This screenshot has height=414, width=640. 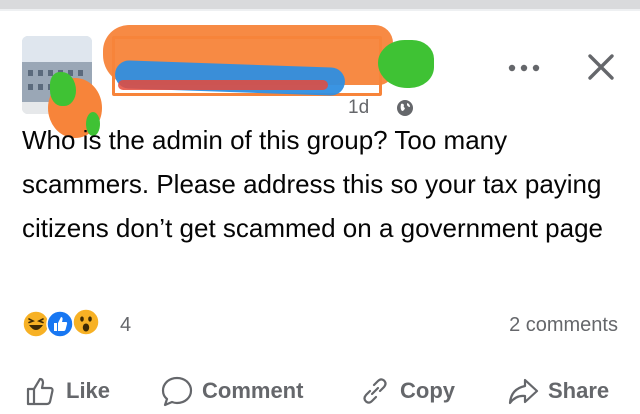 I want to click on copy-label: Copy, so click(x=427, y=390).